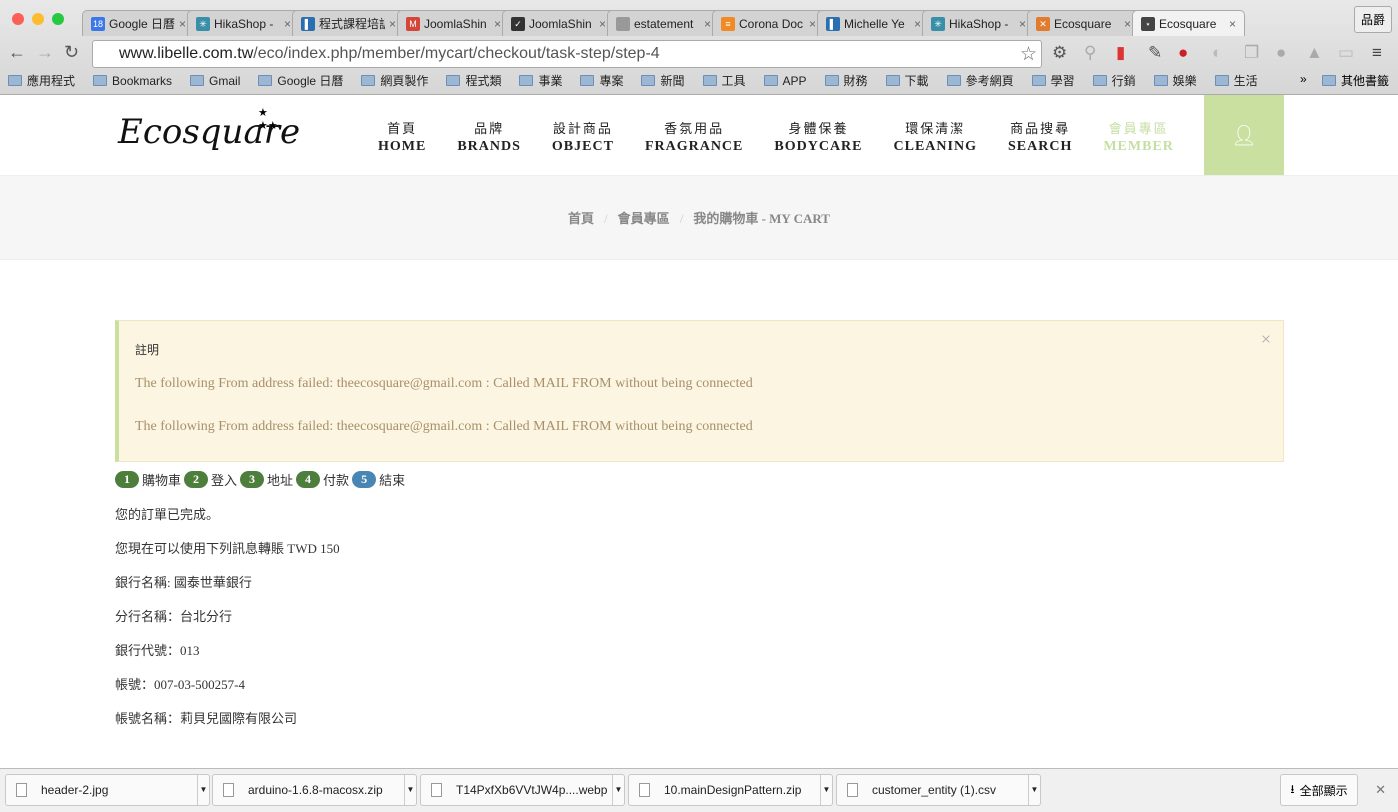 This screenshot has width=1398, height=812. I want to click on menu-item-member: 會員專區 MEMBER, so click(1138, 136).